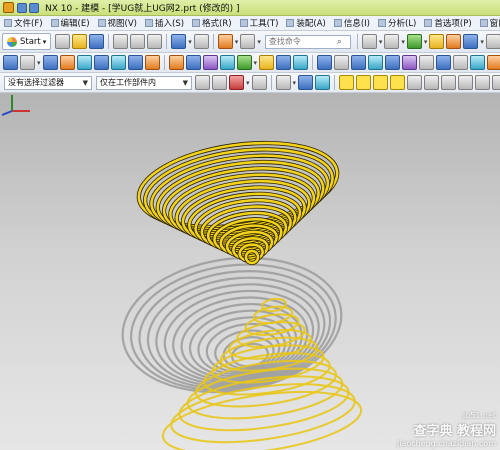 This screenshot has width=500, height=450. Describe the element at coordinates (369, 41) in the screenshot. I see `window-layout-icon` at that location.